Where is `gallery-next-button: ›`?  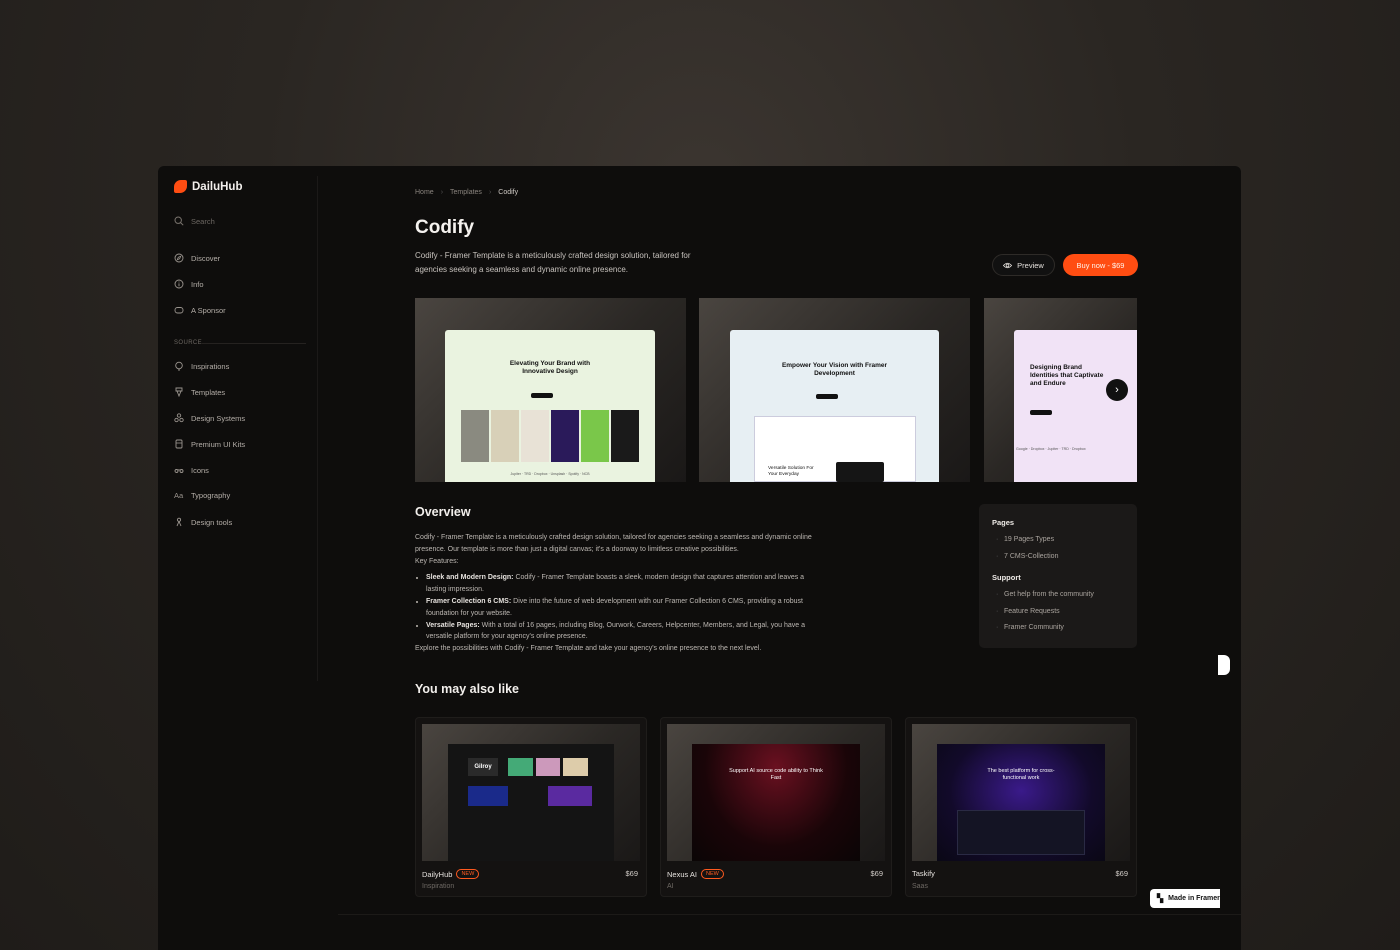
gallery-next-button: › is located at coordinates (1117, 390).